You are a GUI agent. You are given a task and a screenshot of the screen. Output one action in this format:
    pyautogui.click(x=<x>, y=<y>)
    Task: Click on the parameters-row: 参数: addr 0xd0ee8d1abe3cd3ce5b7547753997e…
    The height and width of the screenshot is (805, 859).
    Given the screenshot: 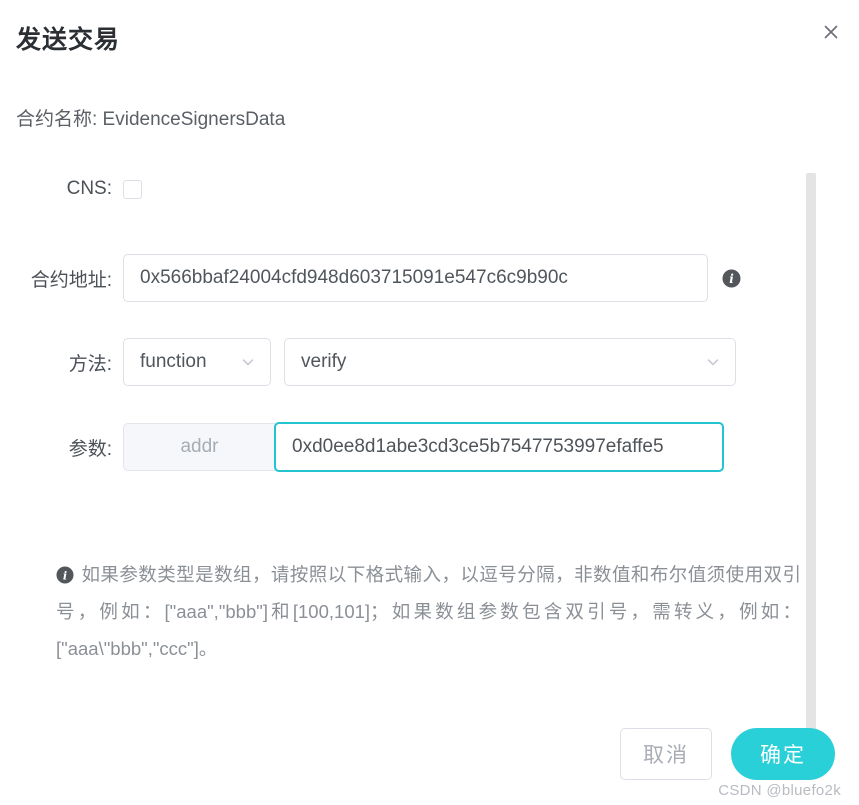 What is the action you would take?
    pyautogui.click(x=380, y=447)
    